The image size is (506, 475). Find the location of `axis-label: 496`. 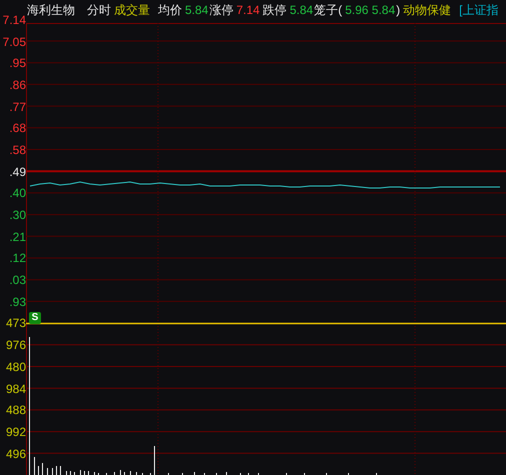

axis-label: 496 is located at coordinates (16, 453).